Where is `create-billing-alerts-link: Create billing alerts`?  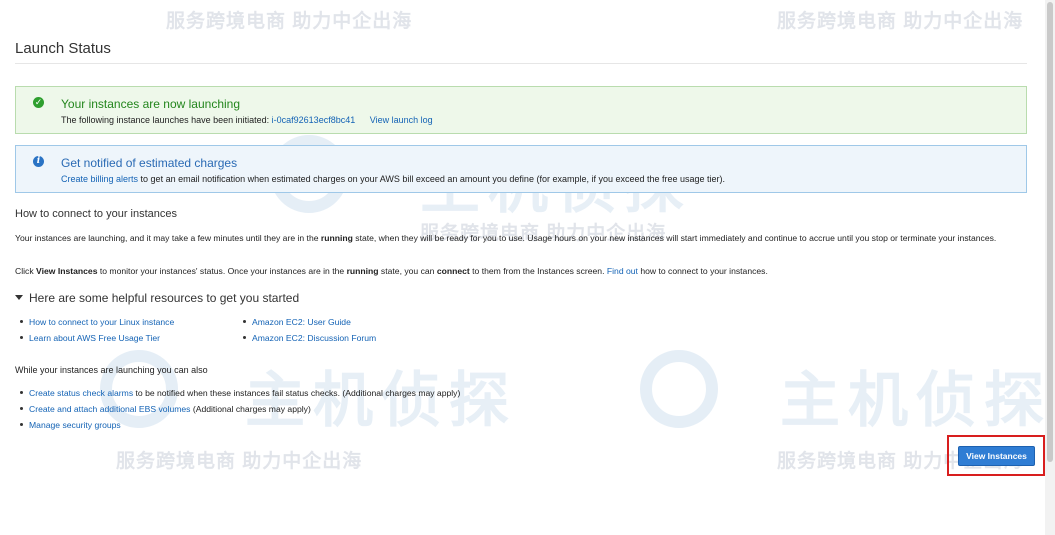 create-billing-alerts-link: Create billing alerts is located at coordinates (99, 179).